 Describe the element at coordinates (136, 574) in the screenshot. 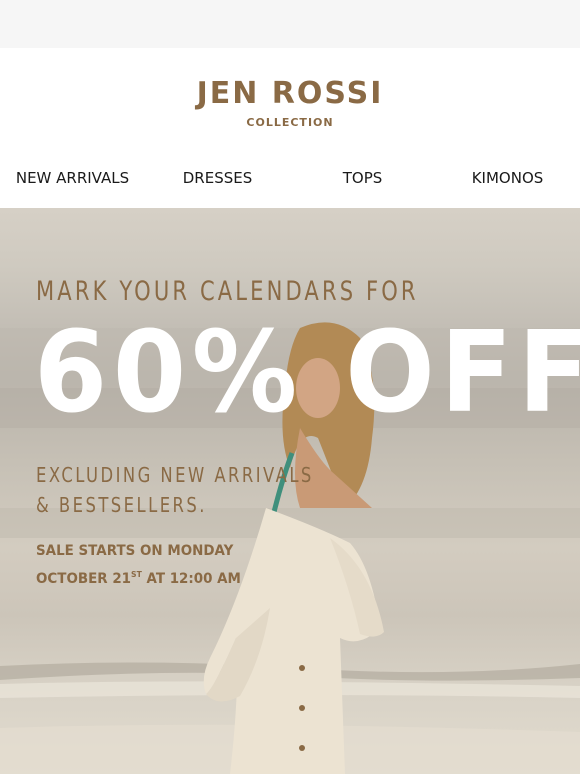

I see `sale-date-suffix: ST` at that location.